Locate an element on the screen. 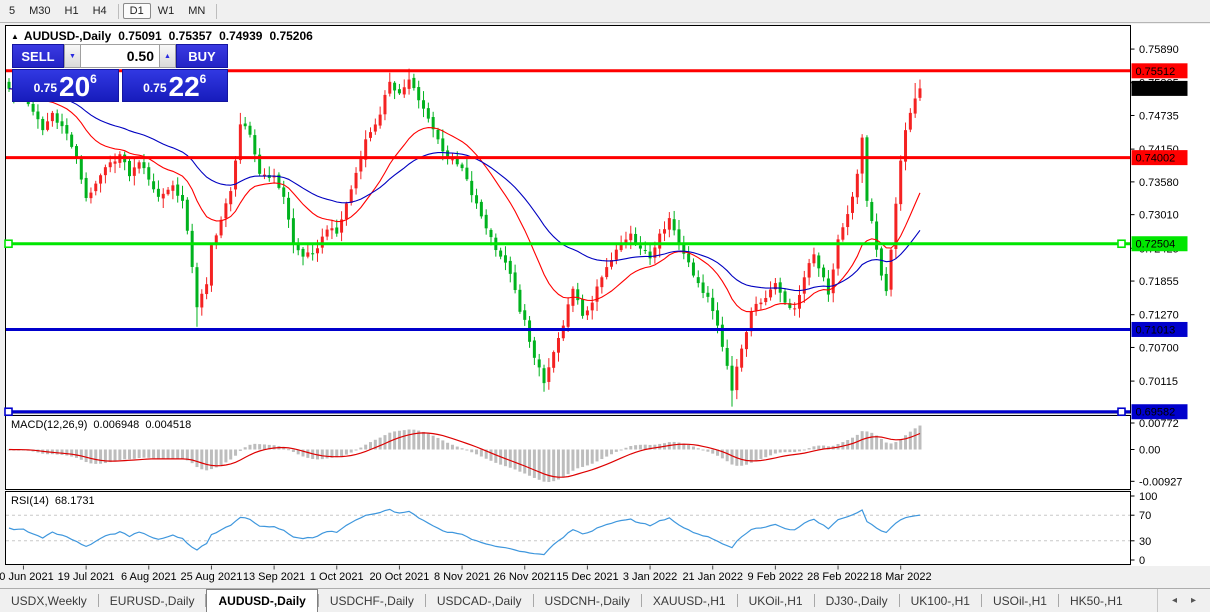 The height and width of the screenshot is (612, 1210). volume-increase-button: ▲ is located at coordinates (167, 56).